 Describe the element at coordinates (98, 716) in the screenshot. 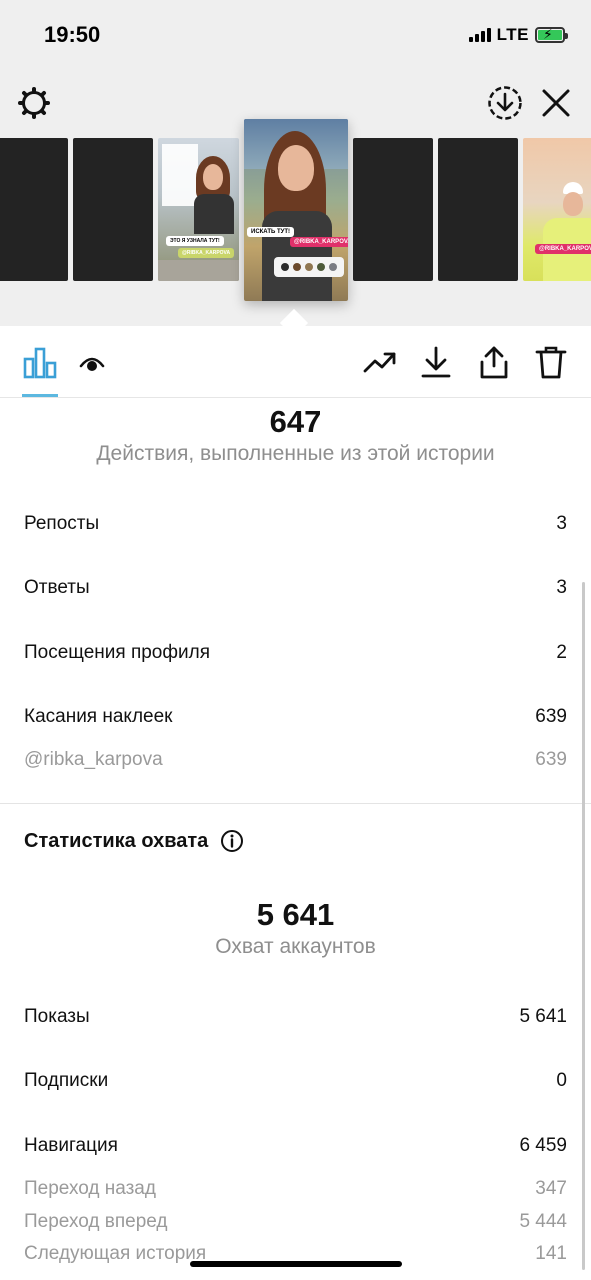

I see `metric-label: Касания наклеек` at that location.